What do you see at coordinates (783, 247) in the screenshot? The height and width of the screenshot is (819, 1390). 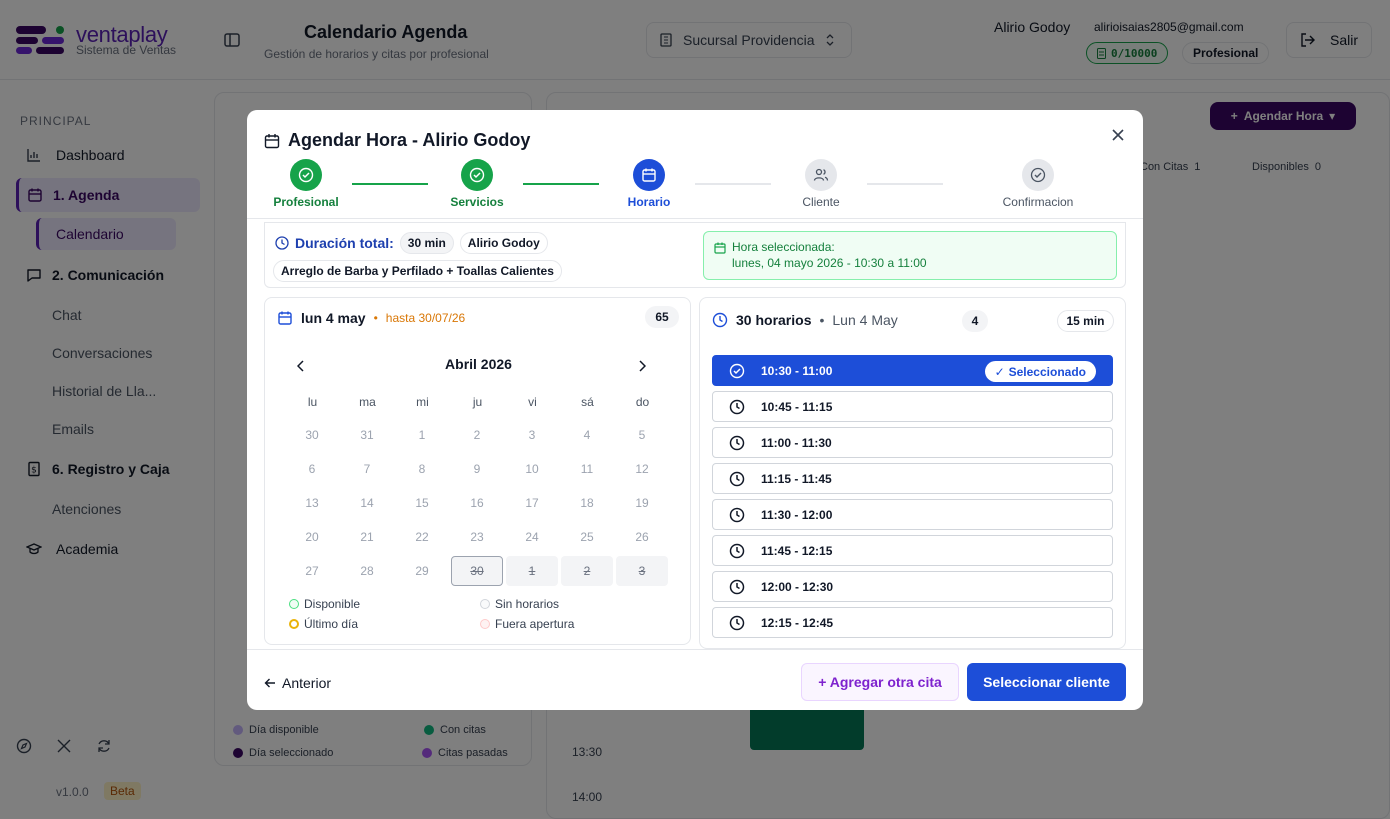 I see `selected-time-title: Hora seleccionada:` at bounding box center [783, 247].